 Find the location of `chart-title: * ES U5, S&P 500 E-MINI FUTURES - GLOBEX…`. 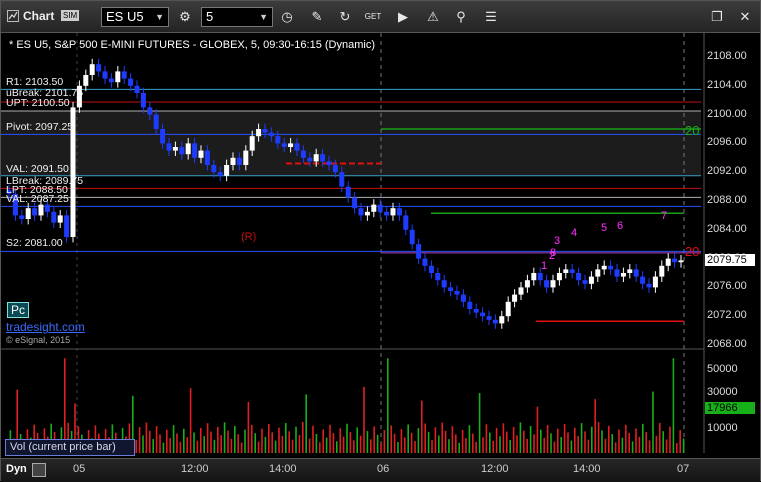

chart-title: * ES U5, S&P 500 E-MINI FUTURES - GLOBEX… is located at coordinates (192, 45).